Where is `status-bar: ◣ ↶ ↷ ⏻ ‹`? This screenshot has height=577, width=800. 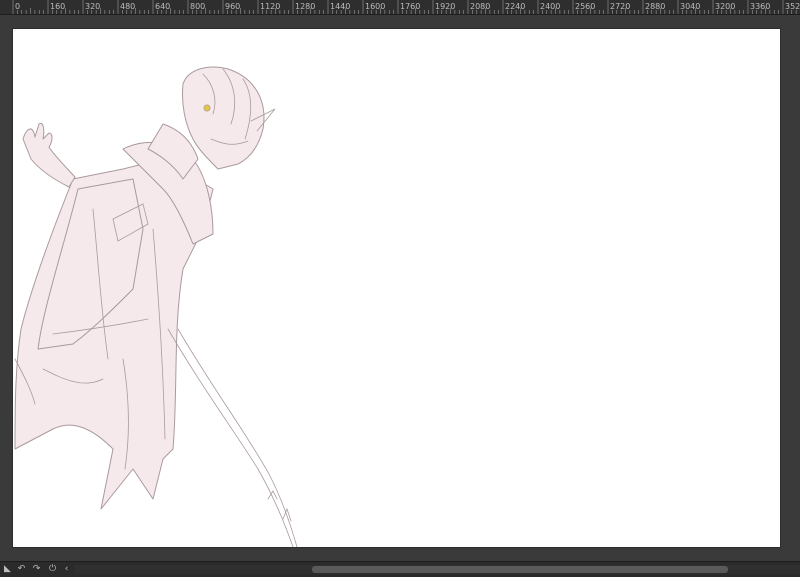
status-bar: ◣ ↶ ↷ ⏻ ‹ is located at coordinates (400, 569).